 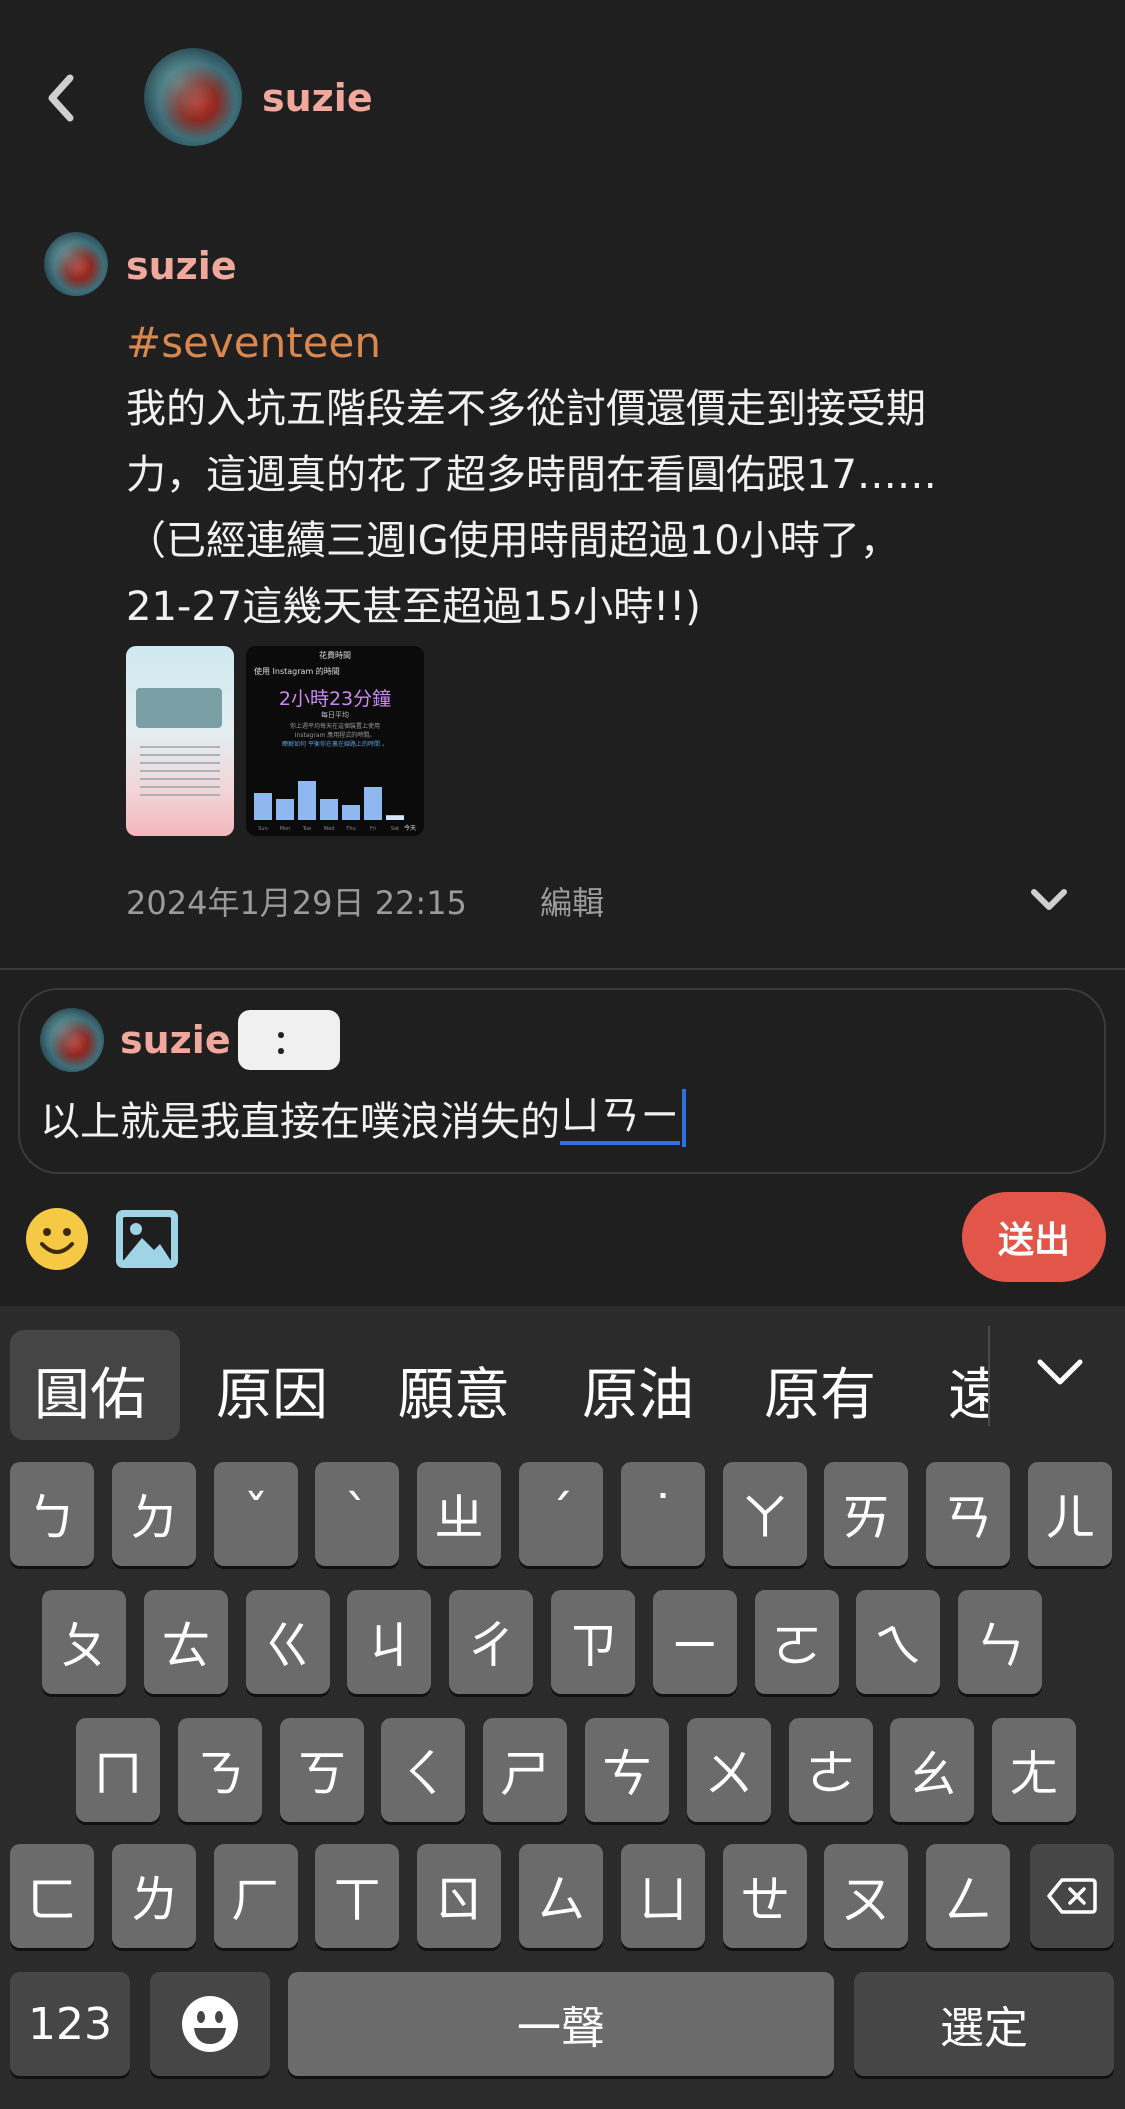 What do you see at coordinates (84, 1642) in the screenshot?
I see `bopomofo-key: ㄆ` at bounding box center [84, 1642].